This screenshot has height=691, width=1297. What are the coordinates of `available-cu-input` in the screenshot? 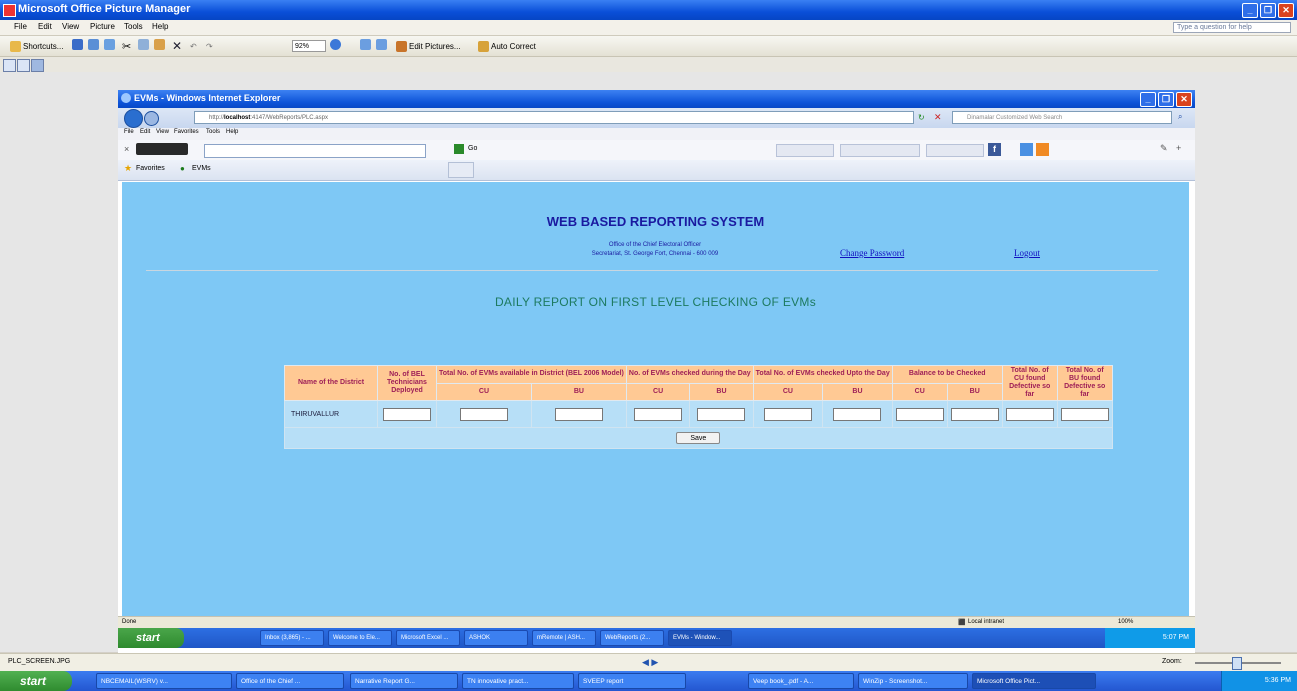 It's located at (483, 414).